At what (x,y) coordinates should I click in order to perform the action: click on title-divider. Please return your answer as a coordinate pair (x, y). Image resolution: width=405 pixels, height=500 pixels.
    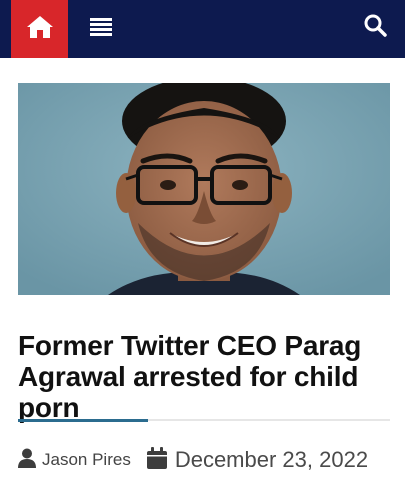
    Looking at the image, I should click on (204, 420).